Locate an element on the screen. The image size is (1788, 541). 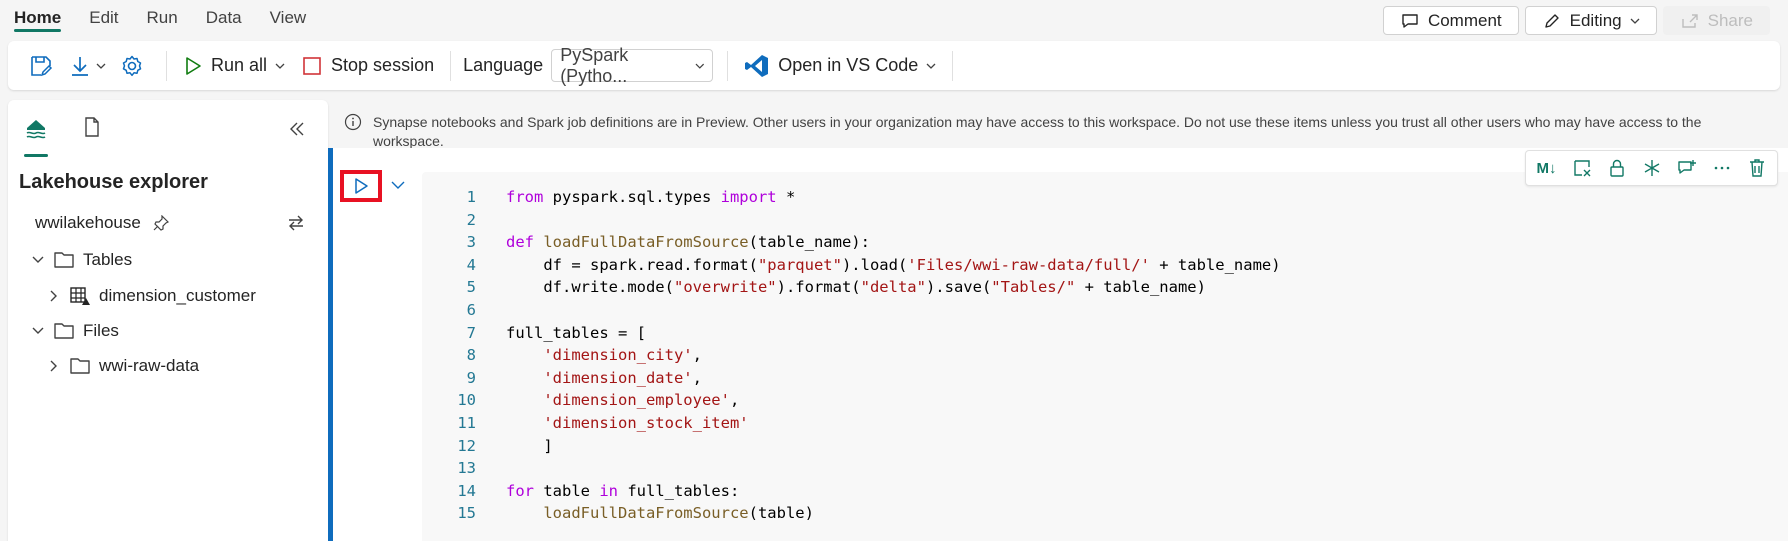
settings-button is located at coordinates (132, 66).